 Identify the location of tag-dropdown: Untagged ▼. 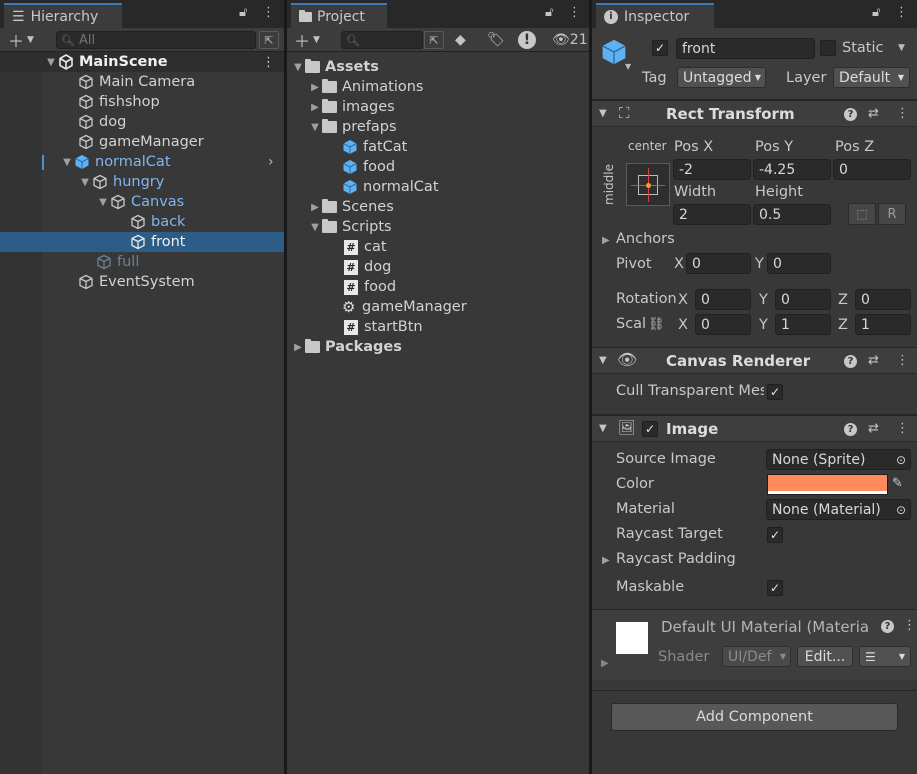
(721, 77).